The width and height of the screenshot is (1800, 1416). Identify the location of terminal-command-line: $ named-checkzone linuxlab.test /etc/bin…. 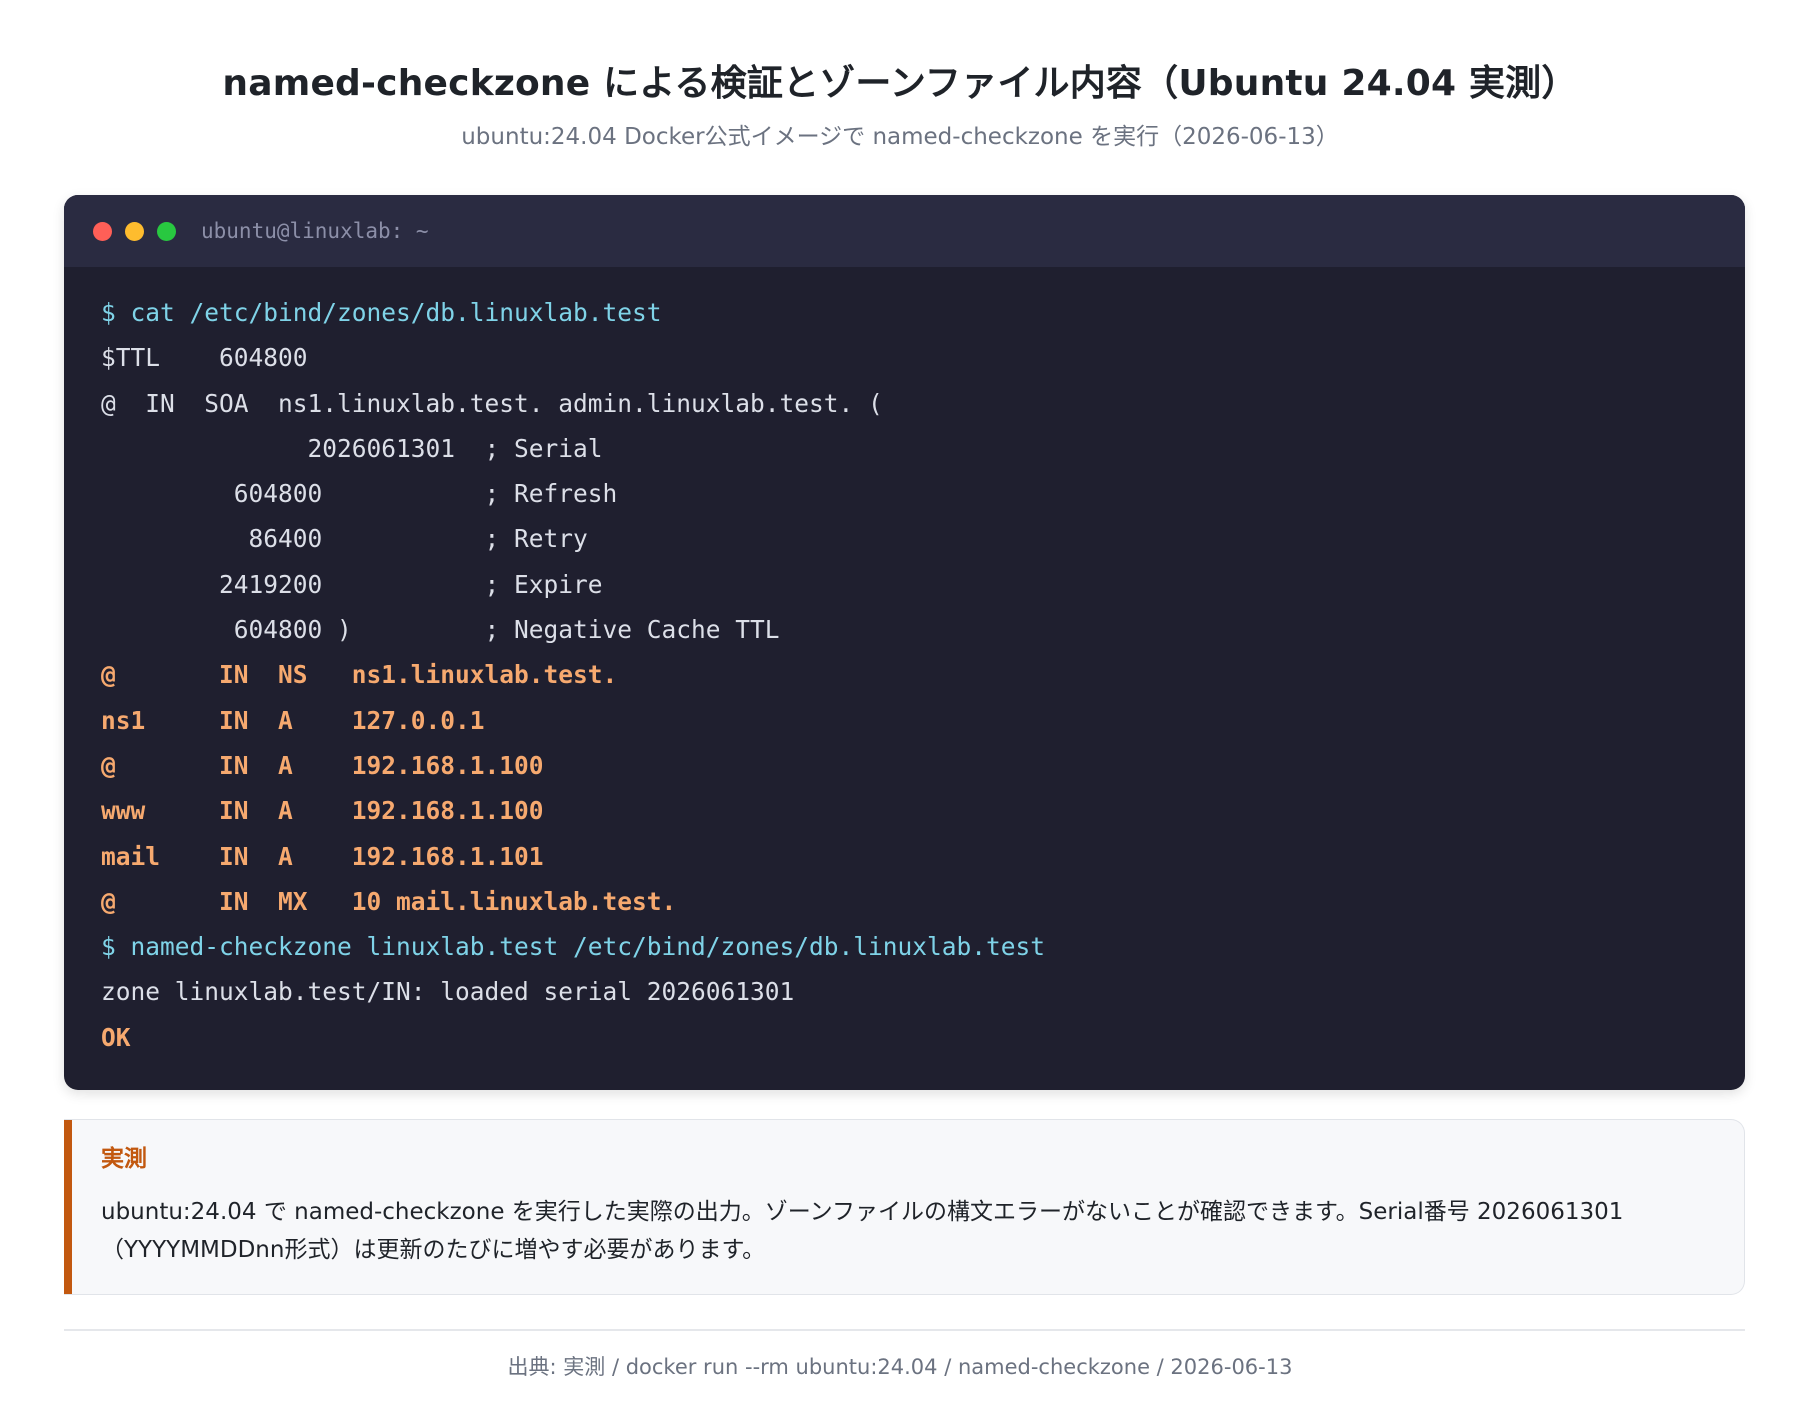
(573, 947).